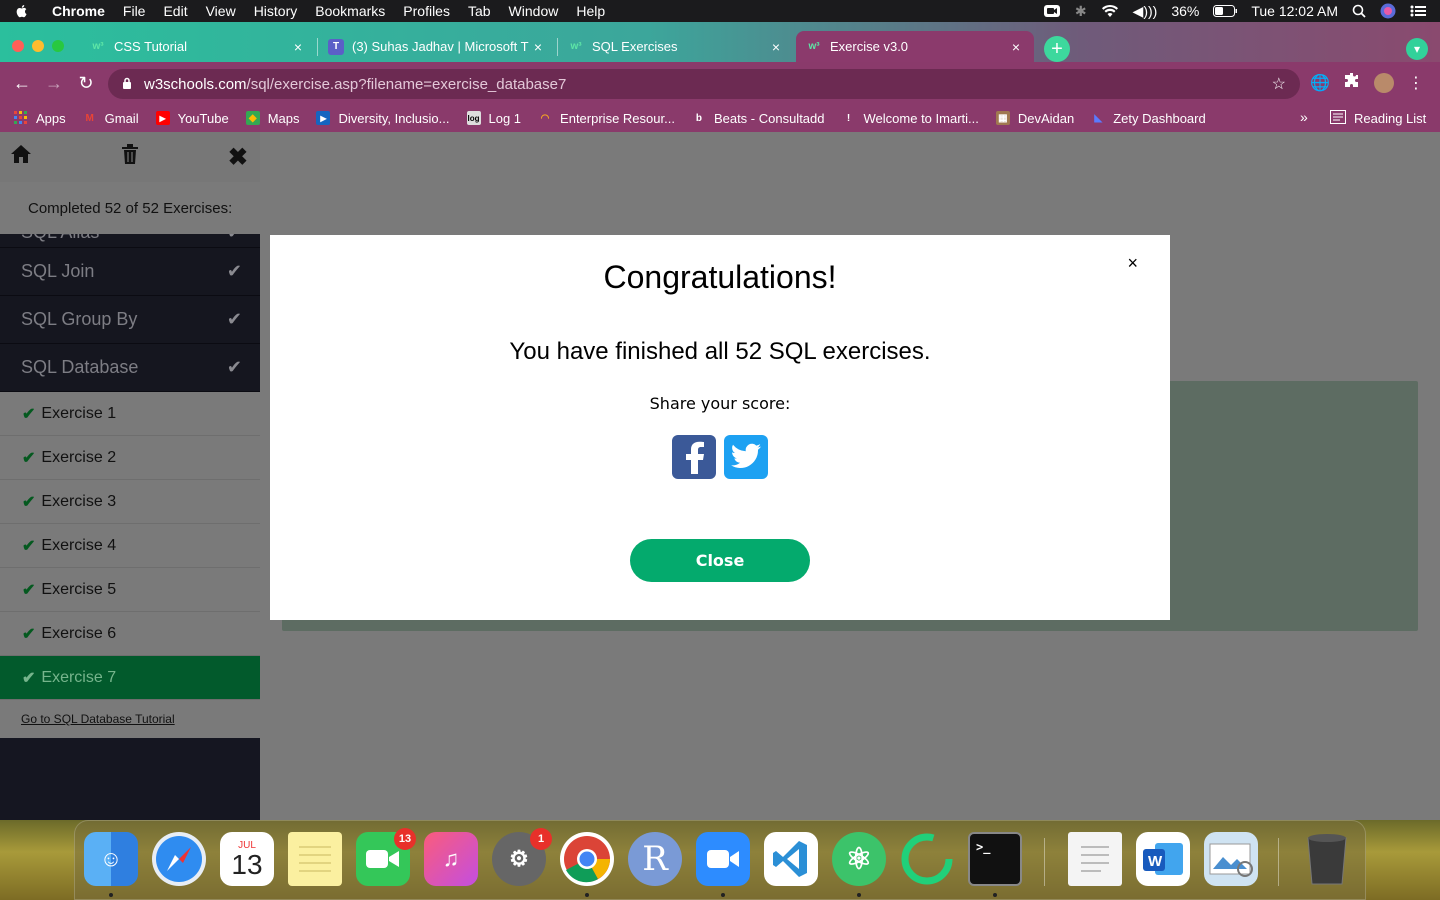 The width and height of the screenshot is (1440, 900). Describe the element at coordinates (179, 859) in the screenshot. I see `safari-icon` at that location.